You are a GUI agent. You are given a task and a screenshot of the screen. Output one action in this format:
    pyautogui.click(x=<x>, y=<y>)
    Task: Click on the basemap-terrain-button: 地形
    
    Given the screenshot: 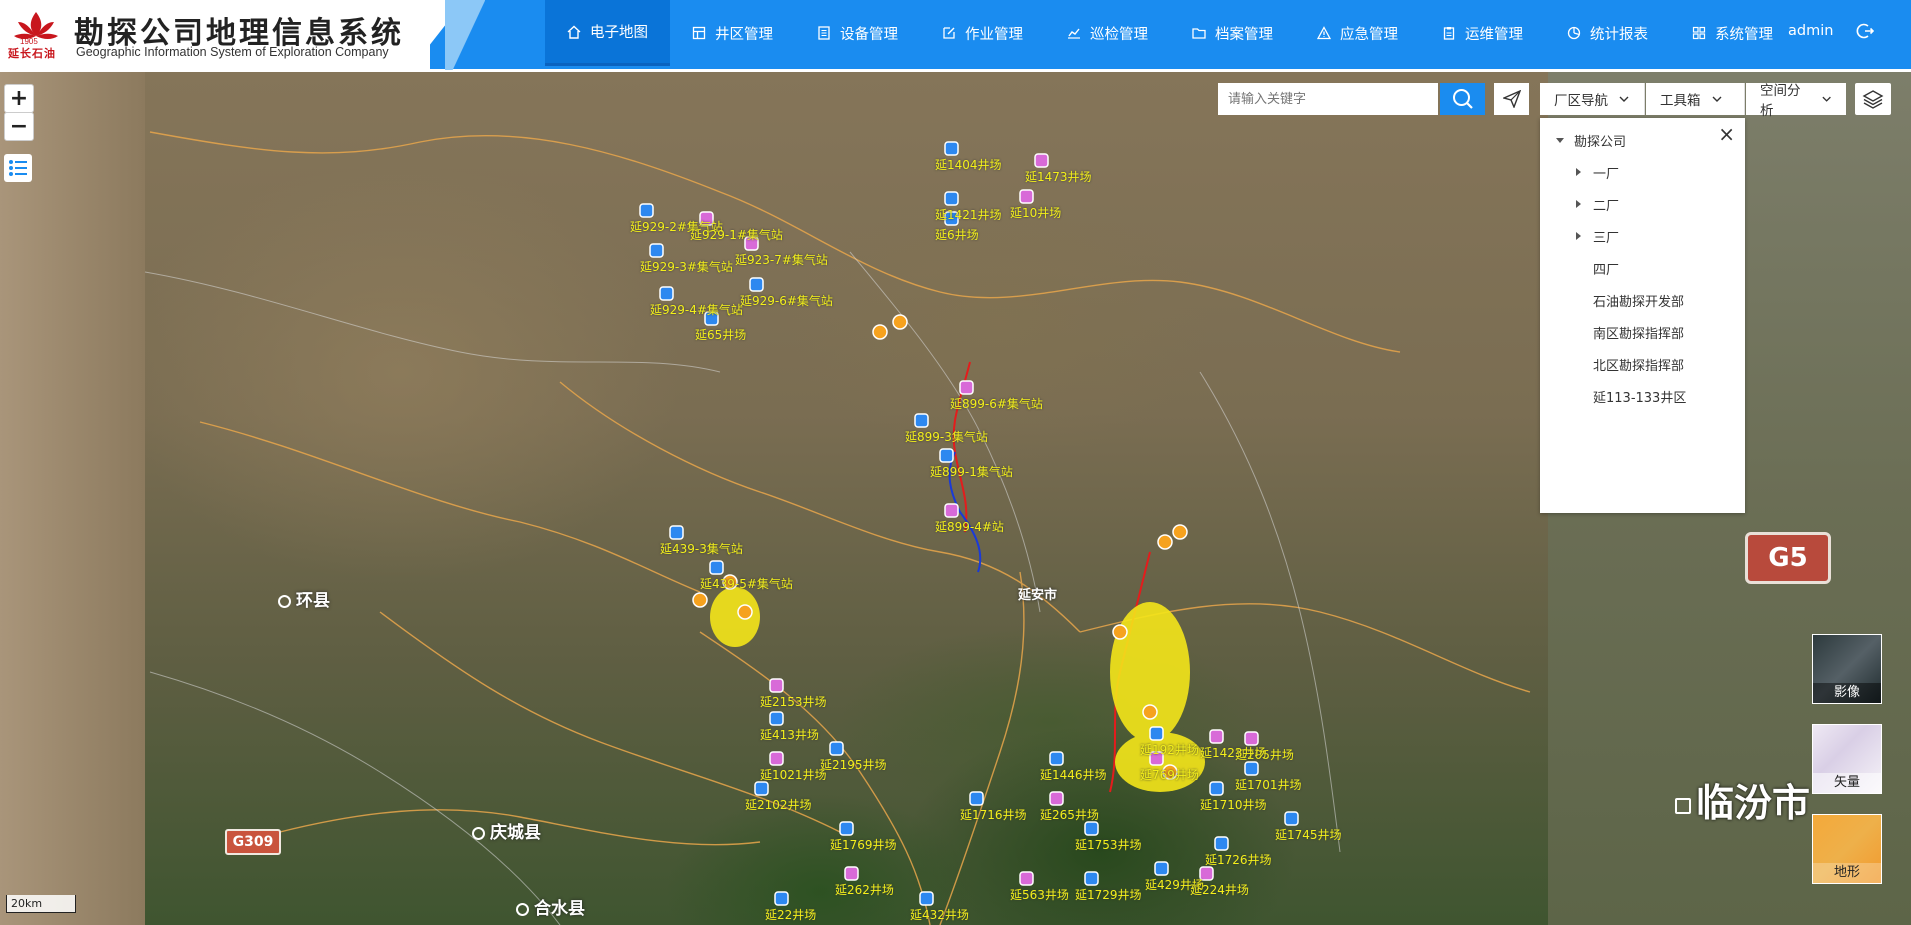 What is the action you would take?
    pyautogui.click(x=1847, y=849)
    